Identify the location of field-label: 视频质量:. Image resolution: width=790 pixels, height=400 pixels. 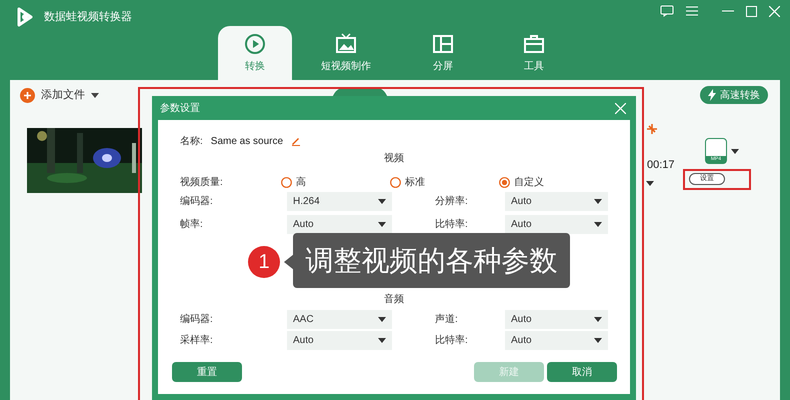
(202, 183).